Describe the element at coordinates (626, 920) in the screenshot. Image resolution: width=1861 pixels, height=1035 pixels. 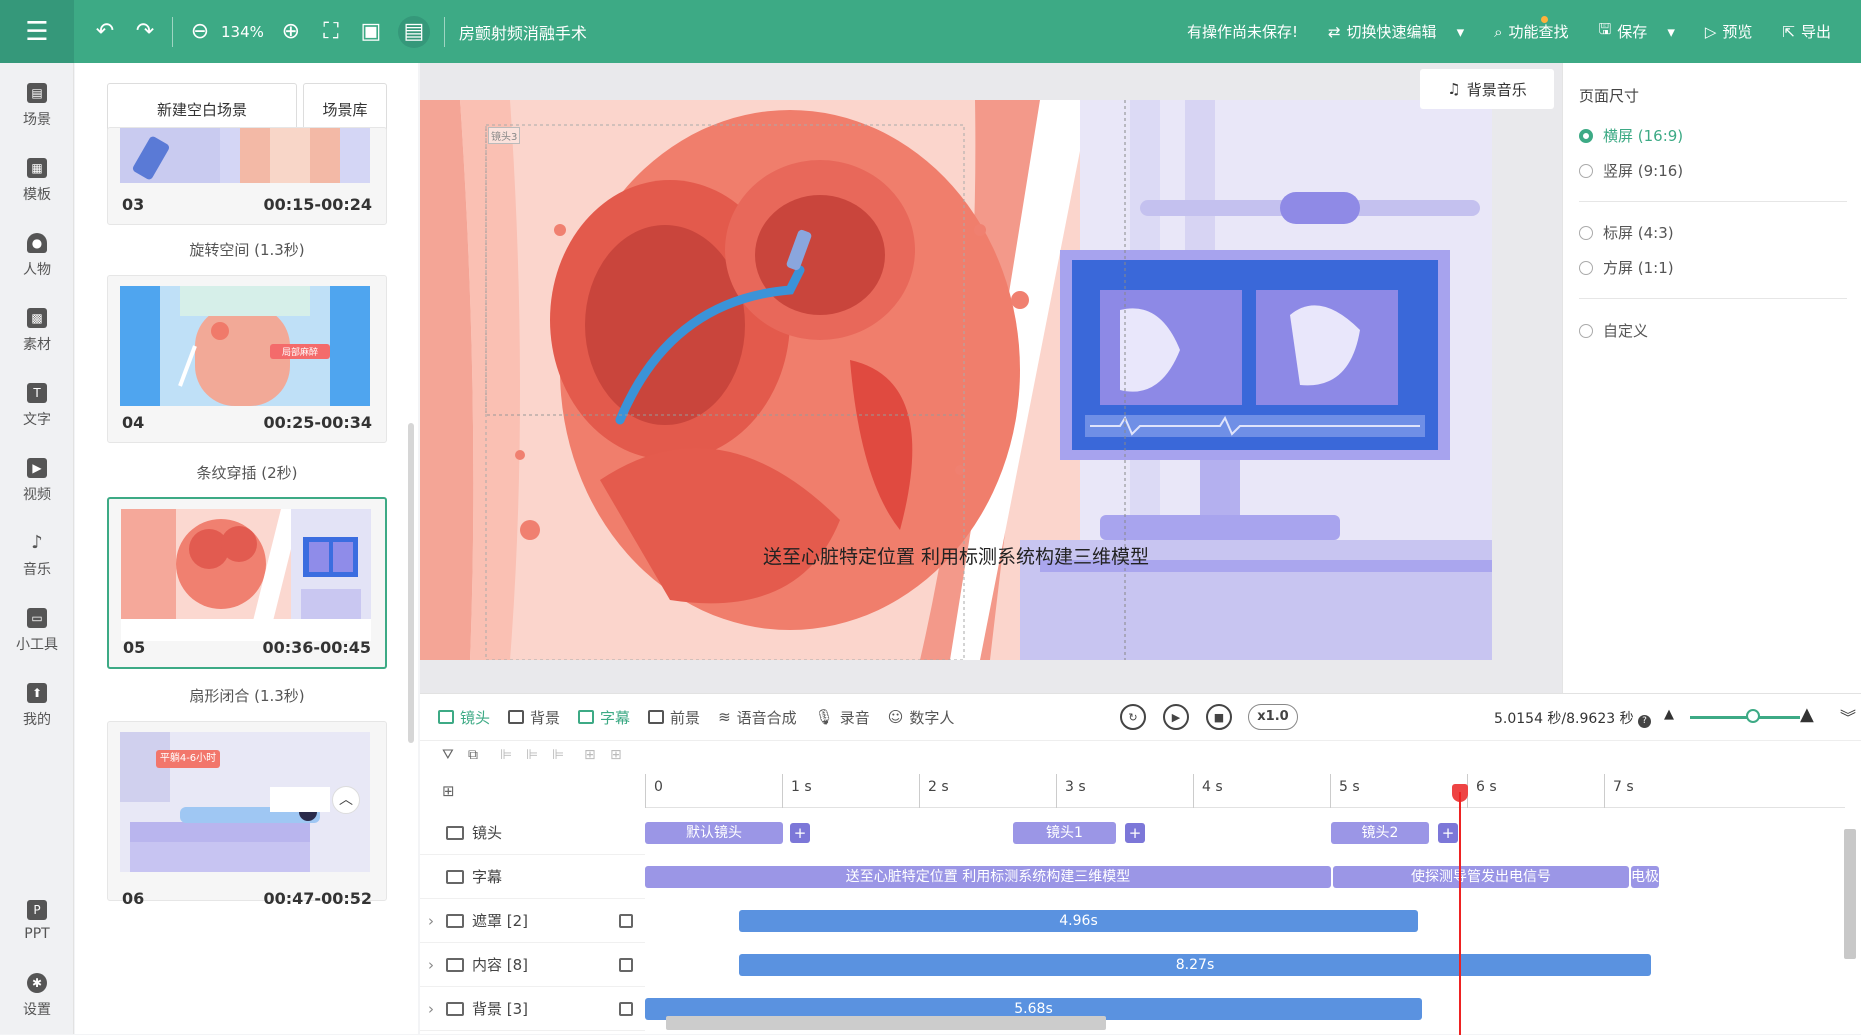
I see `export-layer-icon` at that location.